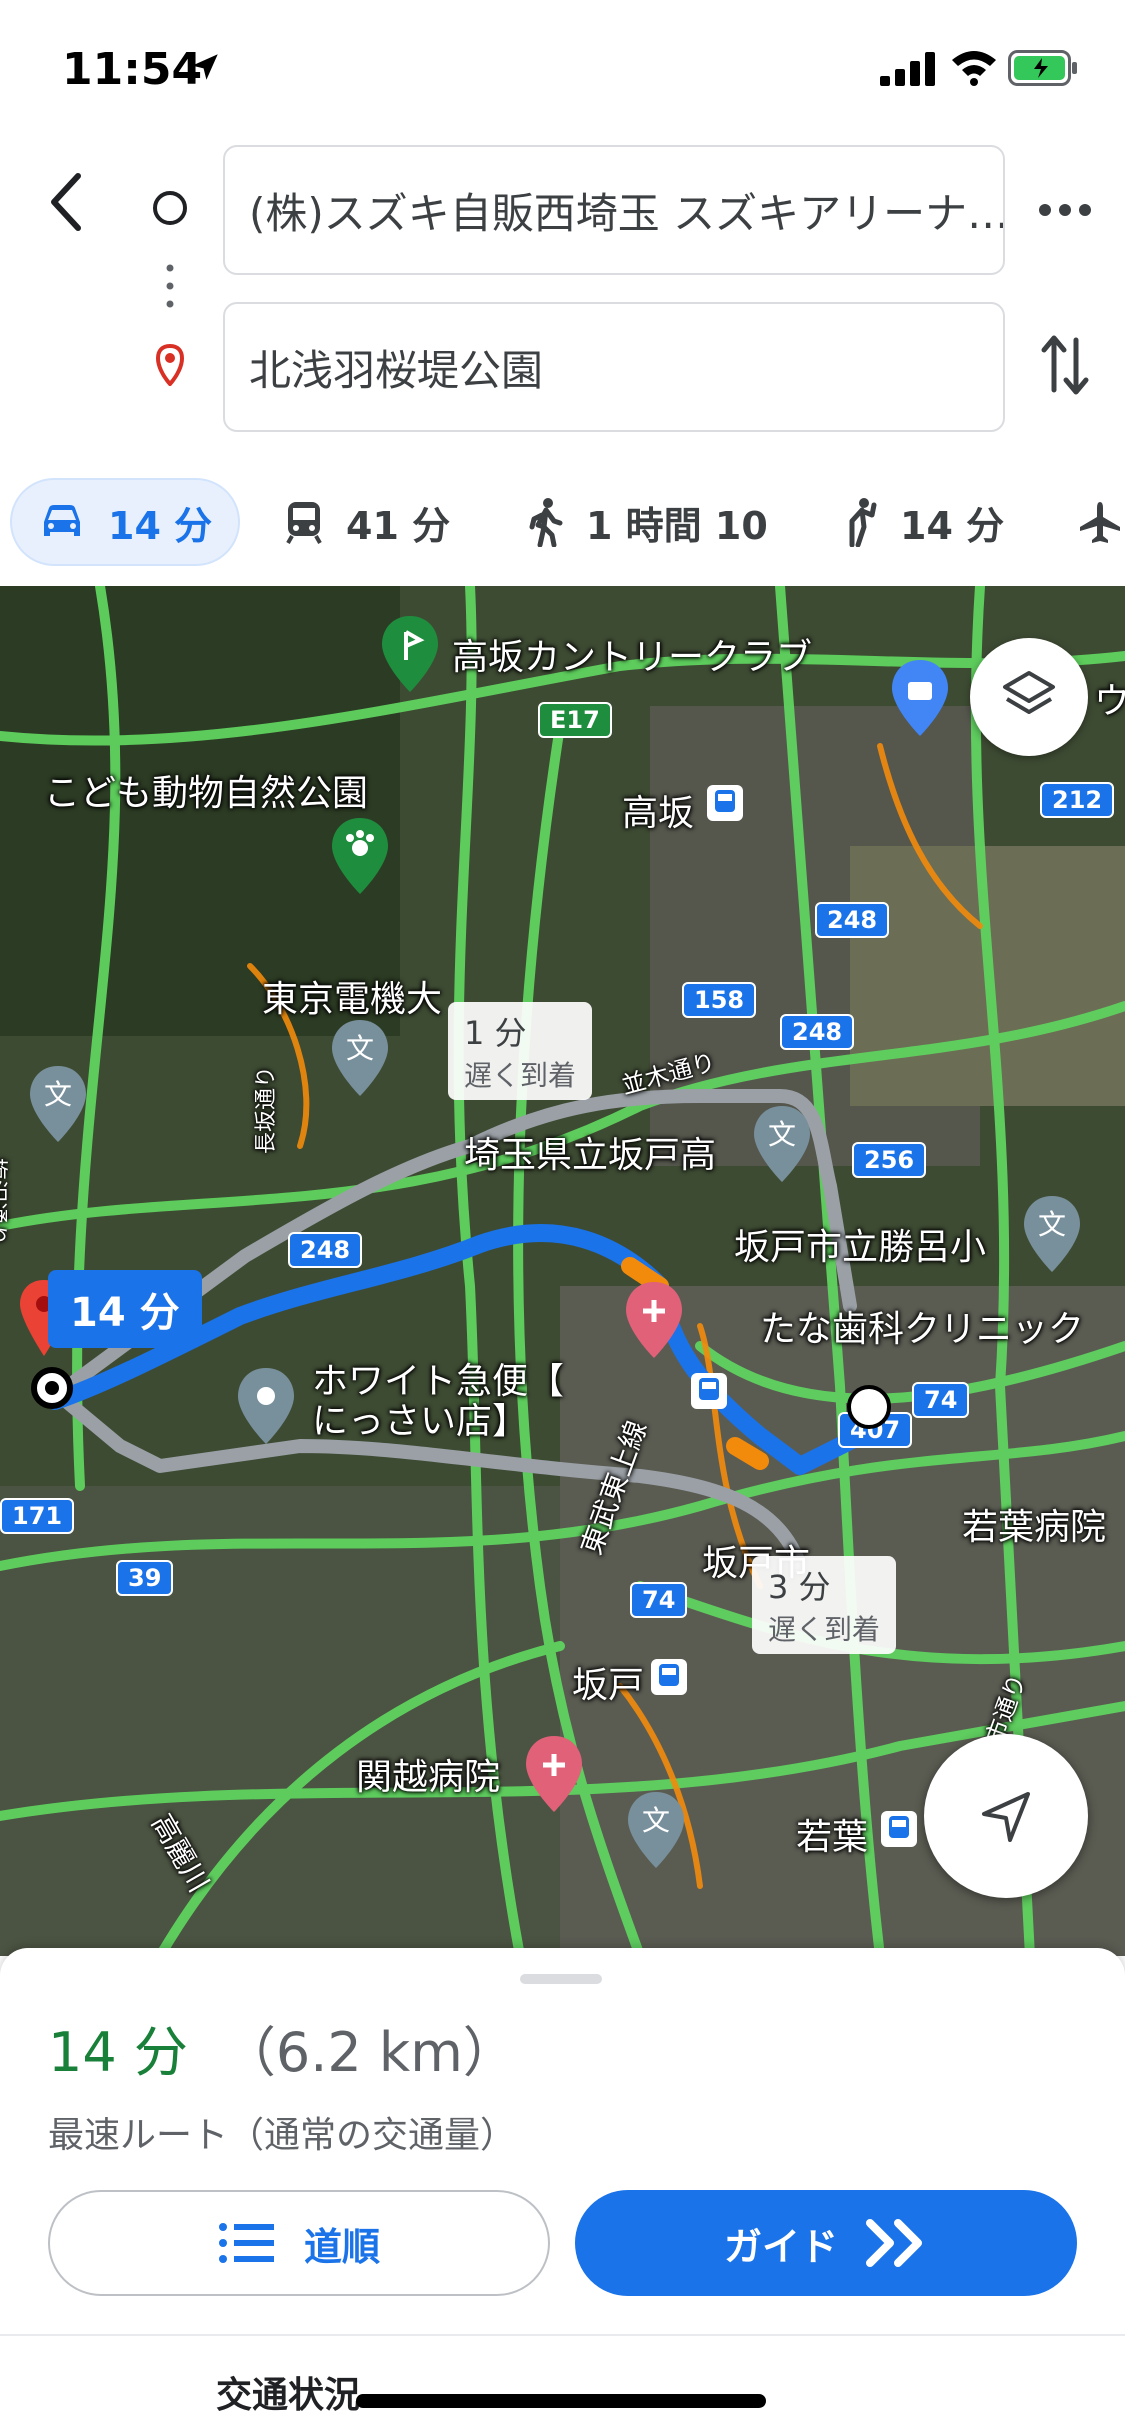  What do you see at coordinates (438, 1402) in the screenshot?
I see `map-label-white-kyubin: ホワイト急便【 にっさい店】` at bounding box center [438, 1402].